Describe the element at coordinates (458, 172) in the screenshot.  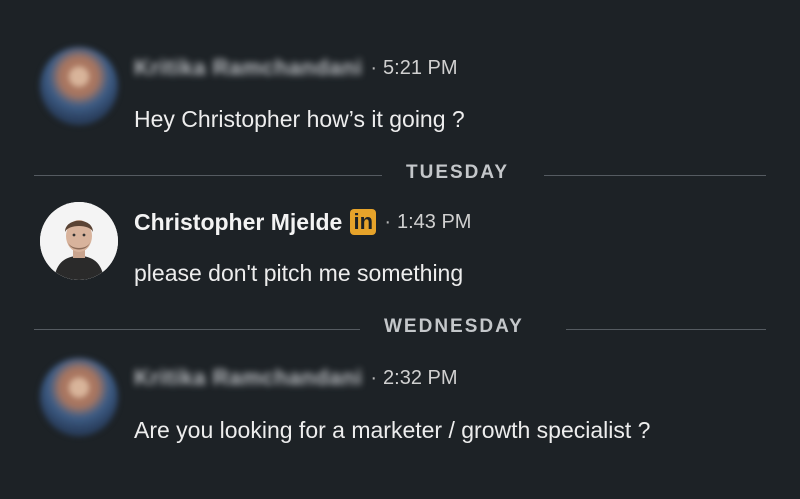
I see `date-label: TUESDAY` at that location.